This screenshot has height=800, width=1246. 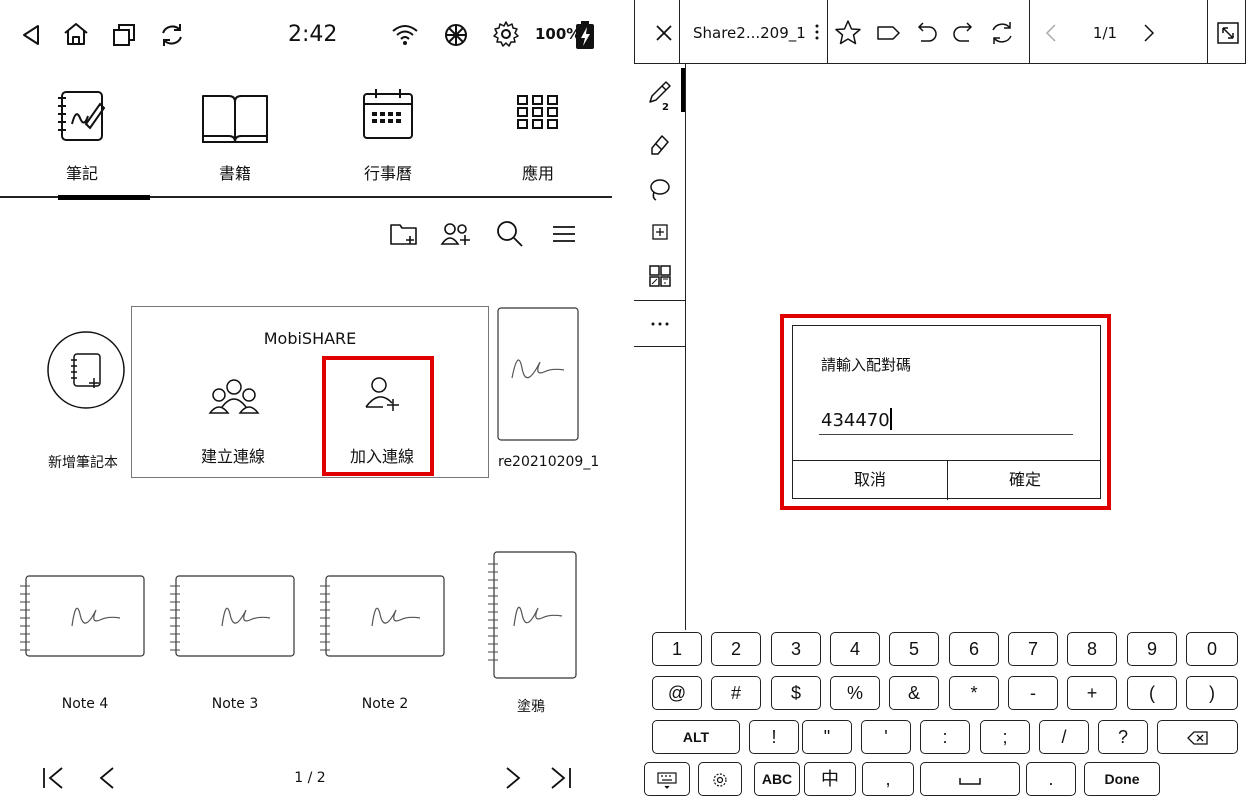 What do you see at coordinates (1064, 737) in the screenshot?
I see `key-slash: /` at bounding box center [1064, 737].